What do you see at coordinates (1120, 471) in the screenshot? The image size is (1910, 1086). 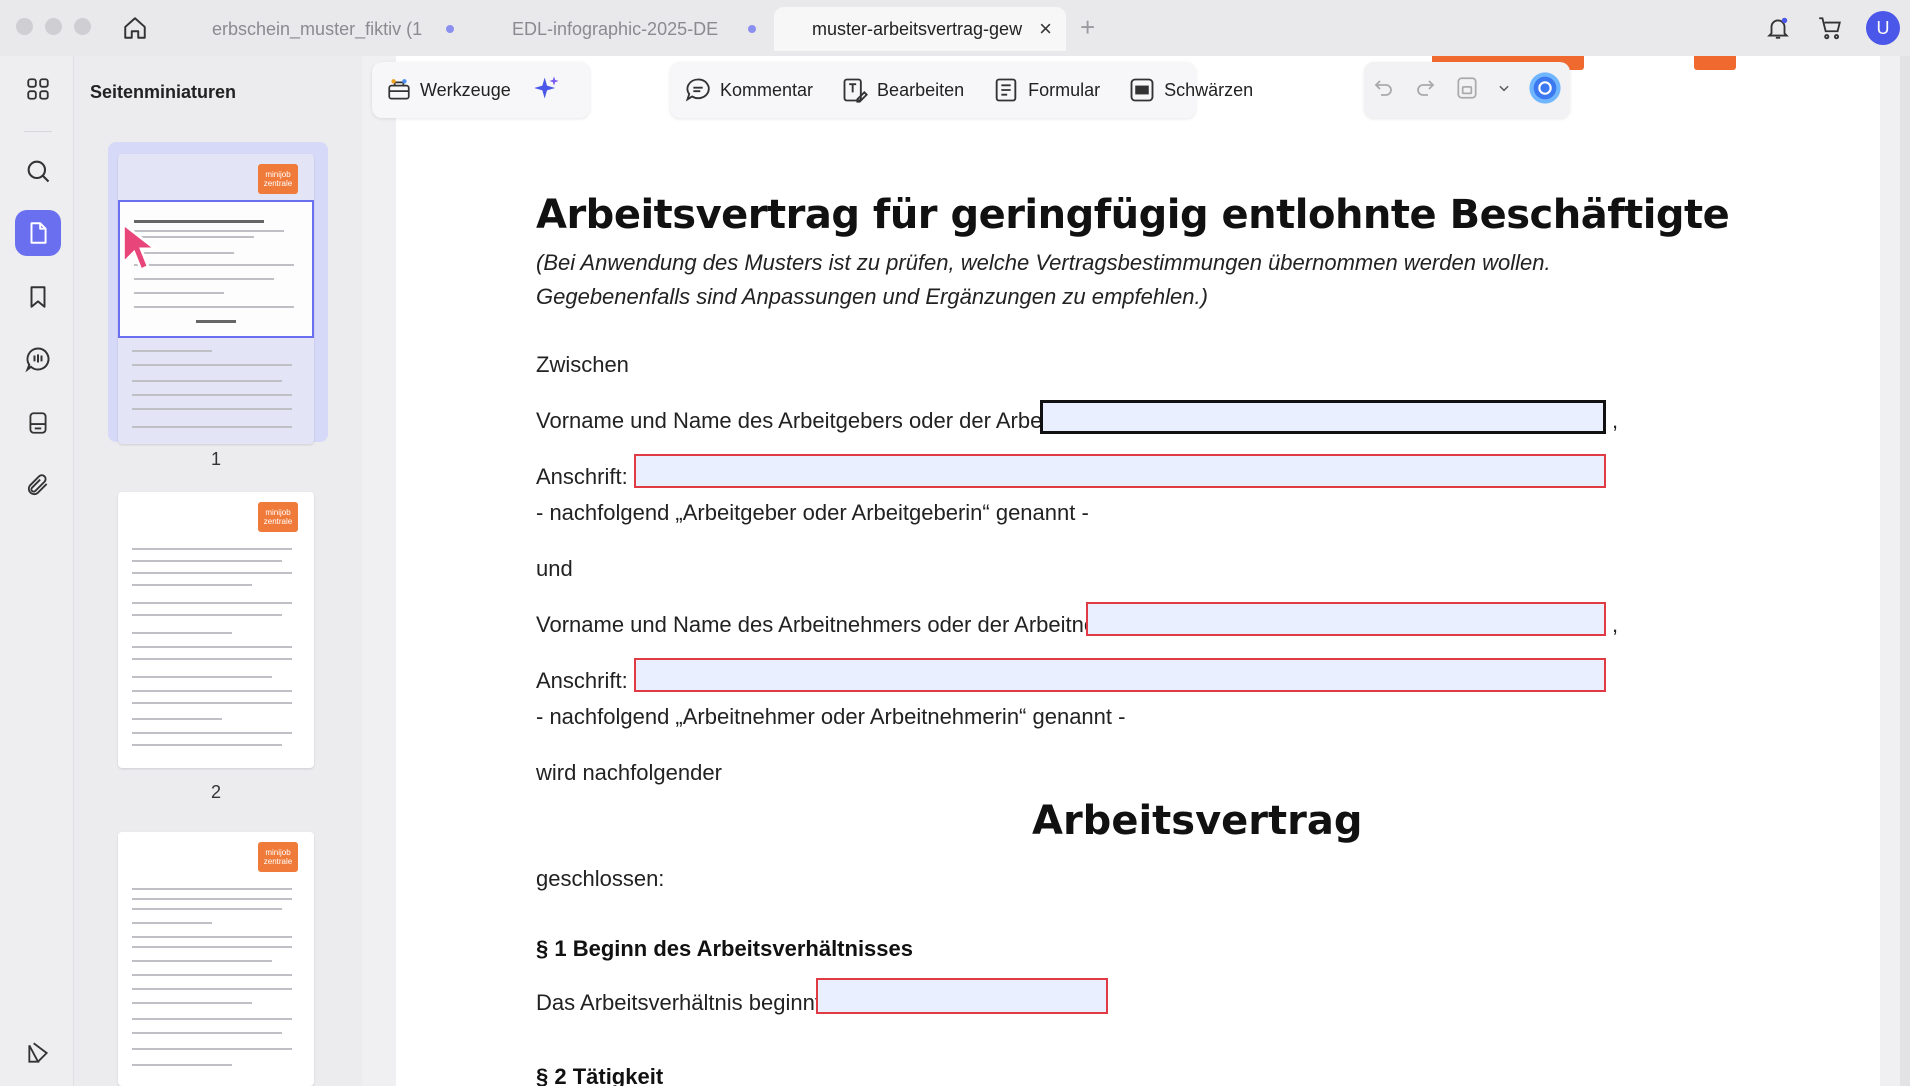 I see `employer-address-field` at bounding box center [1120, 471].